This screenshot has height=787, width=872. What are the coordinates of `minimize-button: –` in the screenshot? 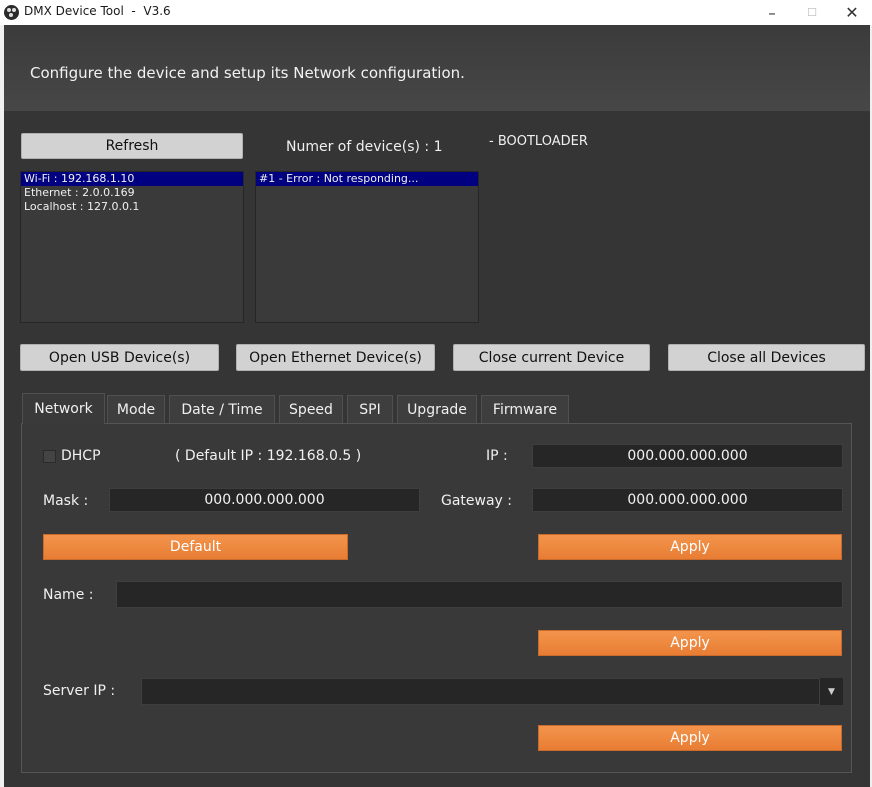 It's located at (772, 12).